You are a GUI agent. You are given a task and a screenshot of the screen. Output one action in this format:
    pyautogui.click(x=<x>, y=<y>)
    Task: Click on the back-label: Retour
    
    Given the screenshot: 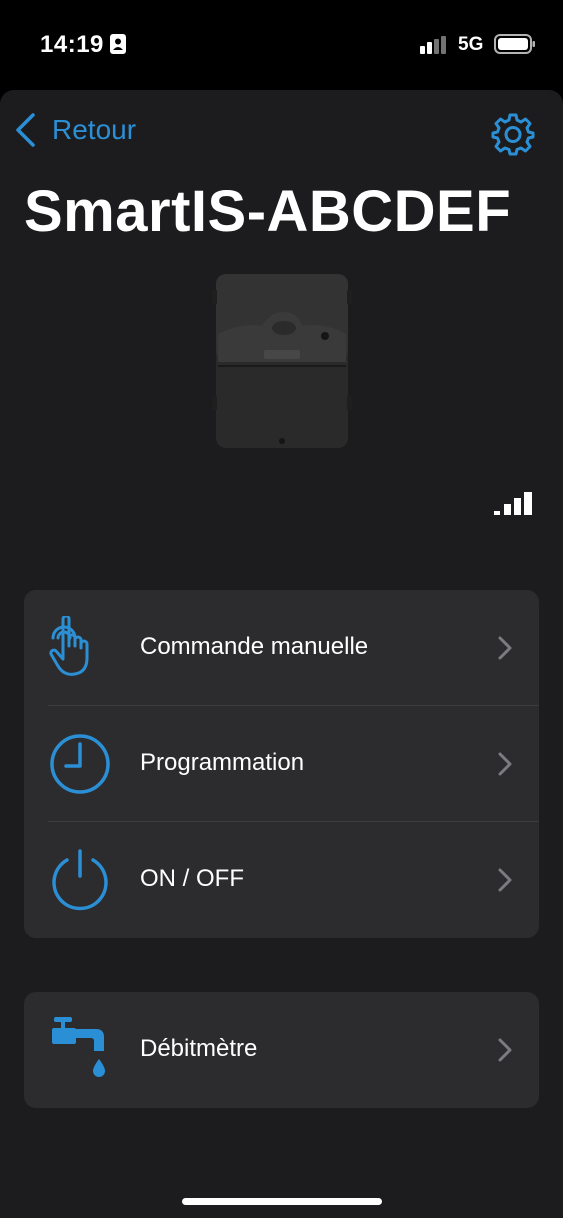 What is the action you would take?
    pyautogui.click(x=94, y=129)
    